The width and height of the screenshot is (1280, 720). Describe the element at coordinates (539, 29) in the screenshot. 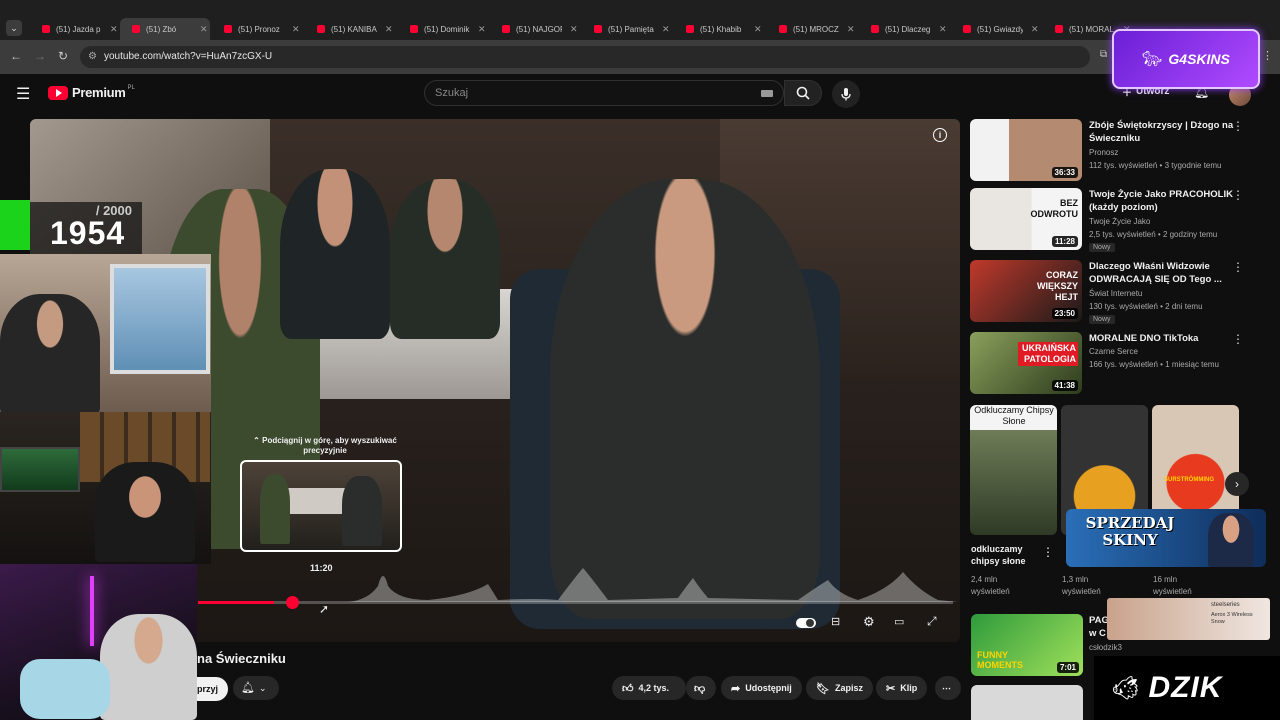

I see `tab-title: (51) NAJGOR` at that location.